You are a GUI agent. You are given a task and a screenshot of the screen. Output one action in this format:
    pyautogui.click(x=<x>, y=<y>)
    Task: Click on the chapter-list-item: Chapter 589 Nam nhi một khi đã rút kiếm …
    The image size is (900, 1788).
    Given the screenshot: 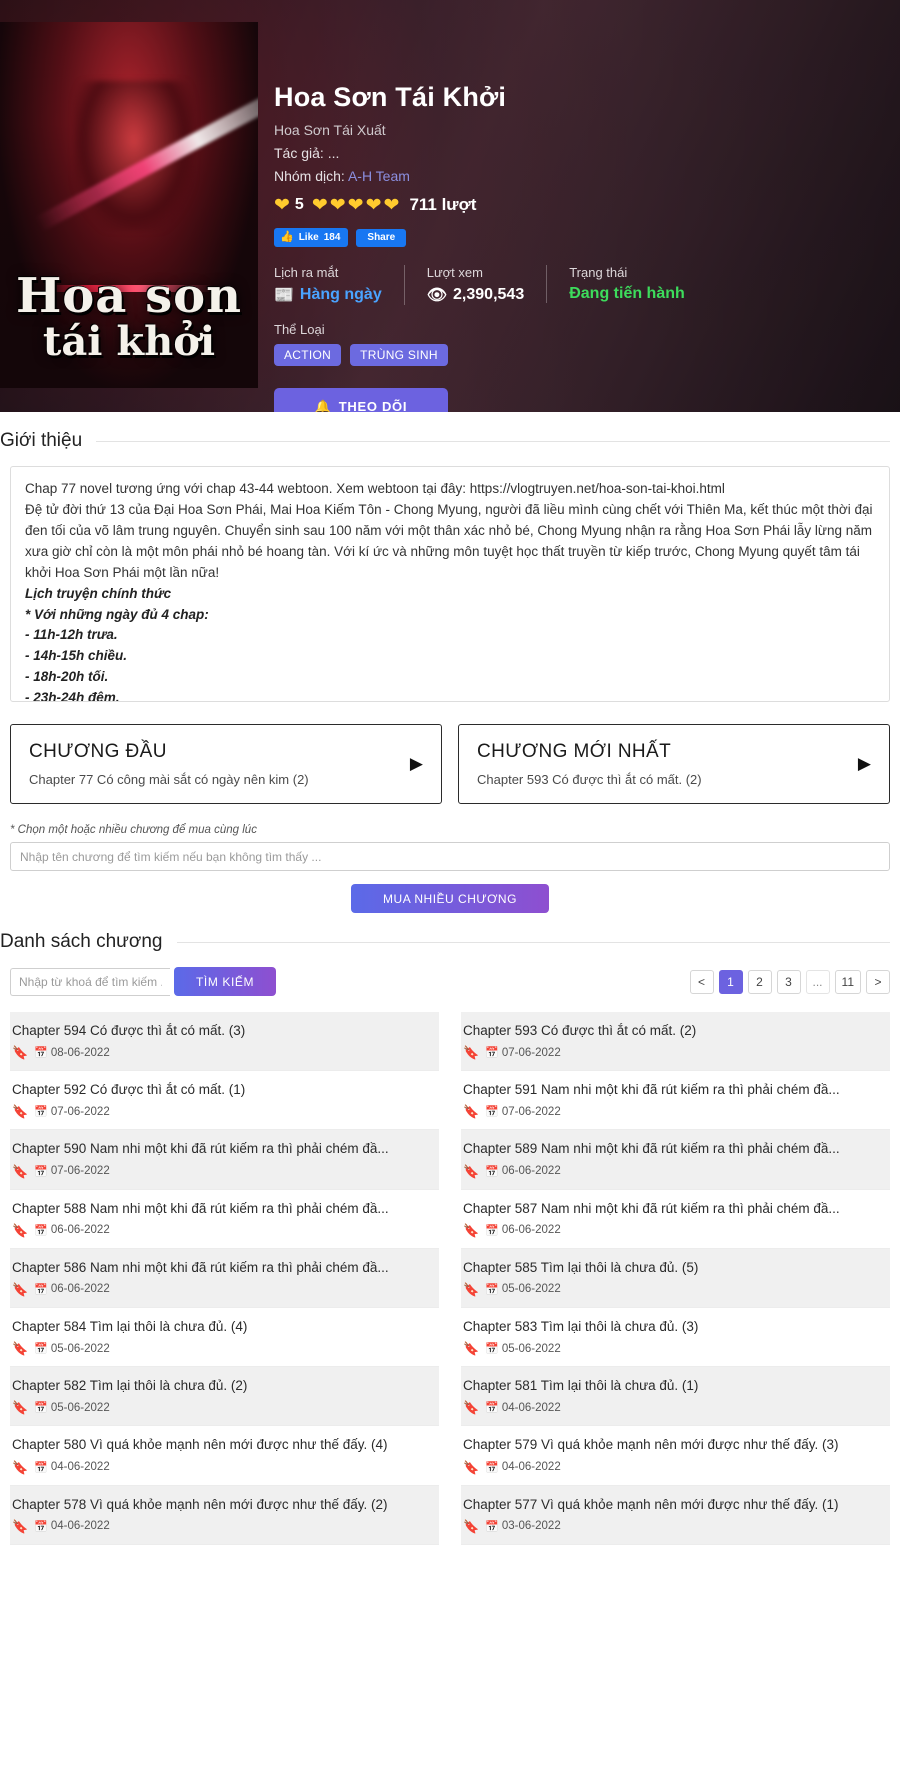 What is the action you would take?
    pyautogui.click(x=675, y=1160)
    